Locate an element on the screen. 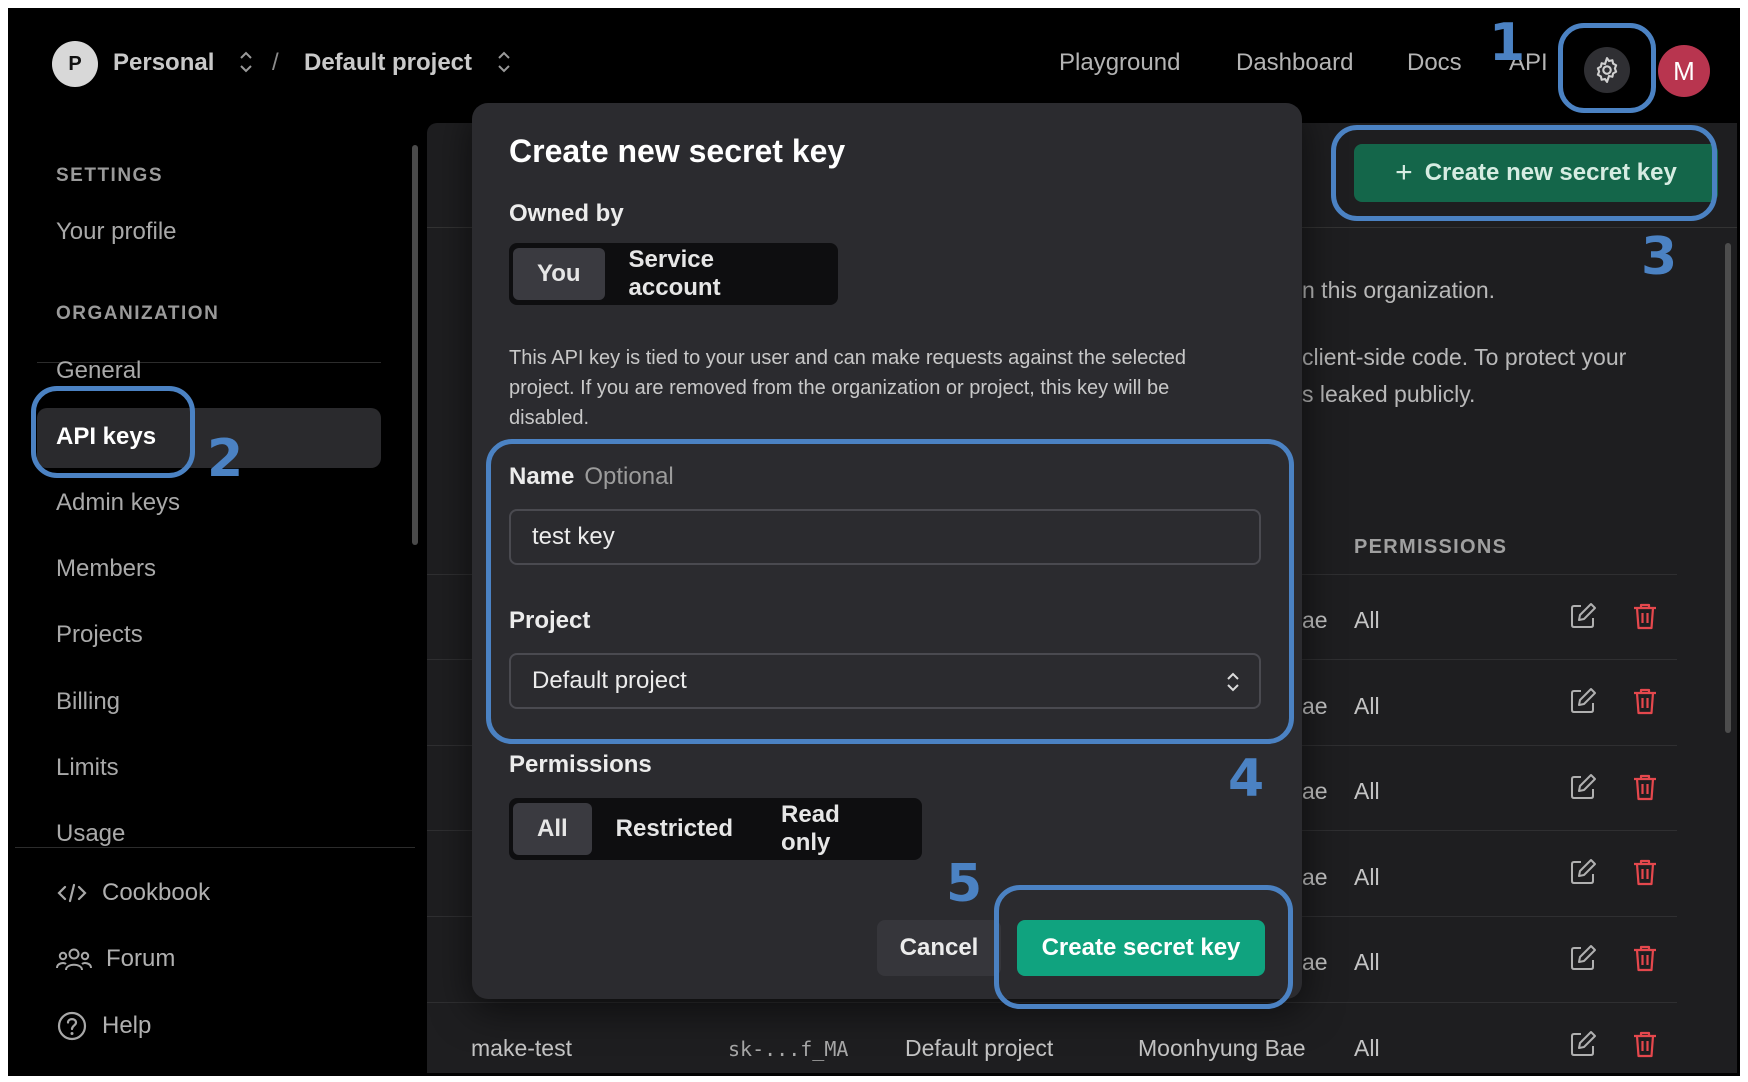 This screenshot has width=1748, height=1082. organization-heading: ORGANIZATION is located at coordinates (138, 313).